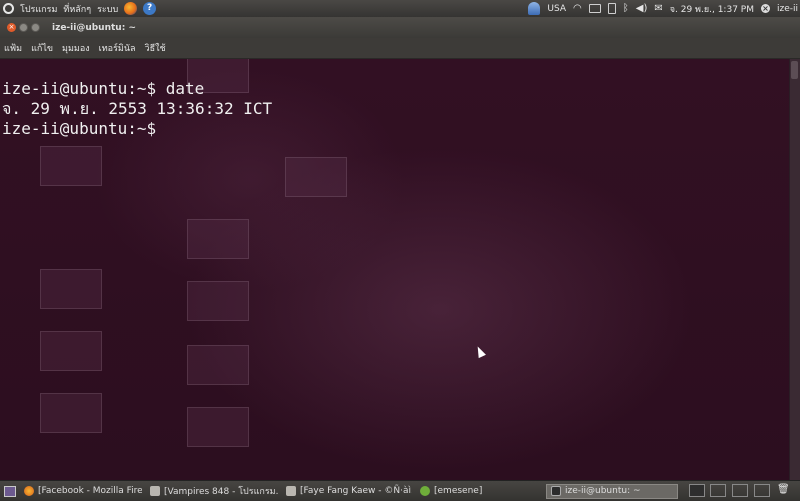 The width and height of the screenshot is (800, 501). What do you see at coordinates (23, 27) in the screenshot?
I see `minimize-window-icon` at bounding box center [23, 27].